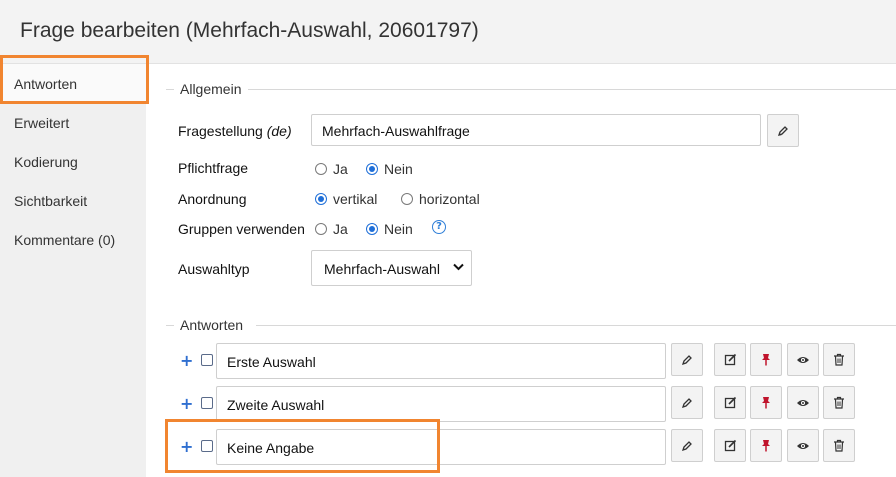  I want to click on question-edit-button, so click(783, 130).